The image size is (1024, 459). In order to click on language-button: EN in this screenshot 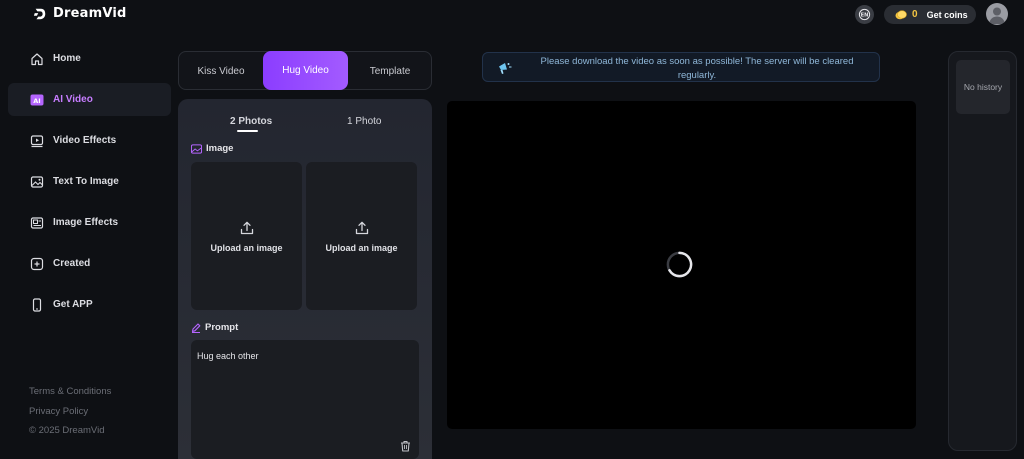, I will do `click(864, 14)`.